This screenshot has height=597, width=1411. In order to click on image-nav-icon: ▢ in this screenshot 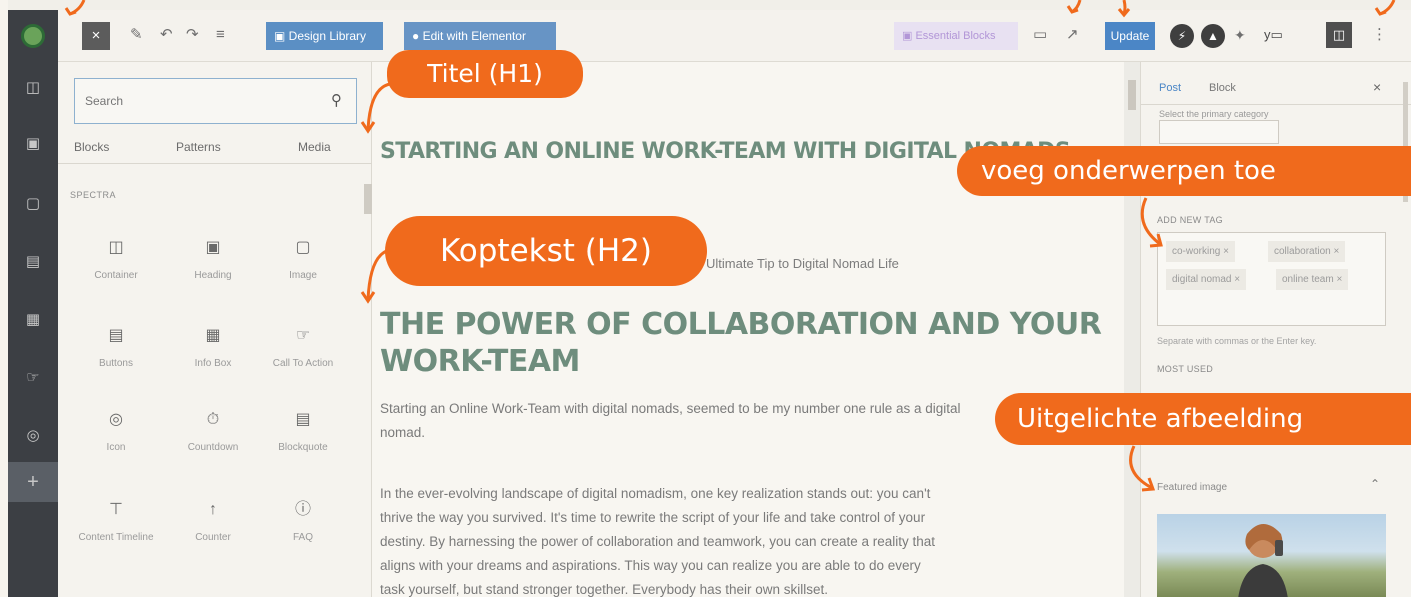, I will do `click(33, 204)`.